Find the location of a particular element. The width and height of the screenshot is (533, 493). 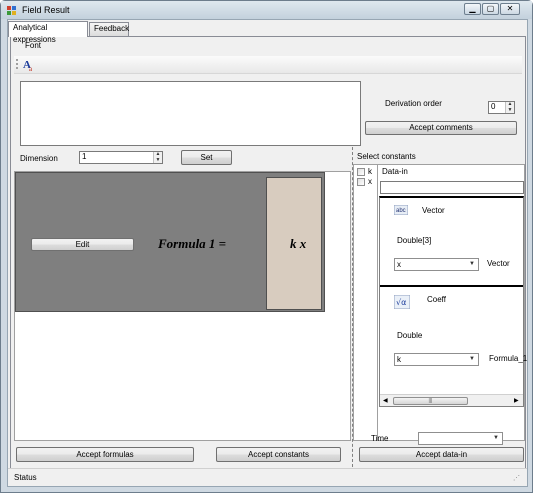

formula-name: Formula 1 = is located at coordinates (192, 243).